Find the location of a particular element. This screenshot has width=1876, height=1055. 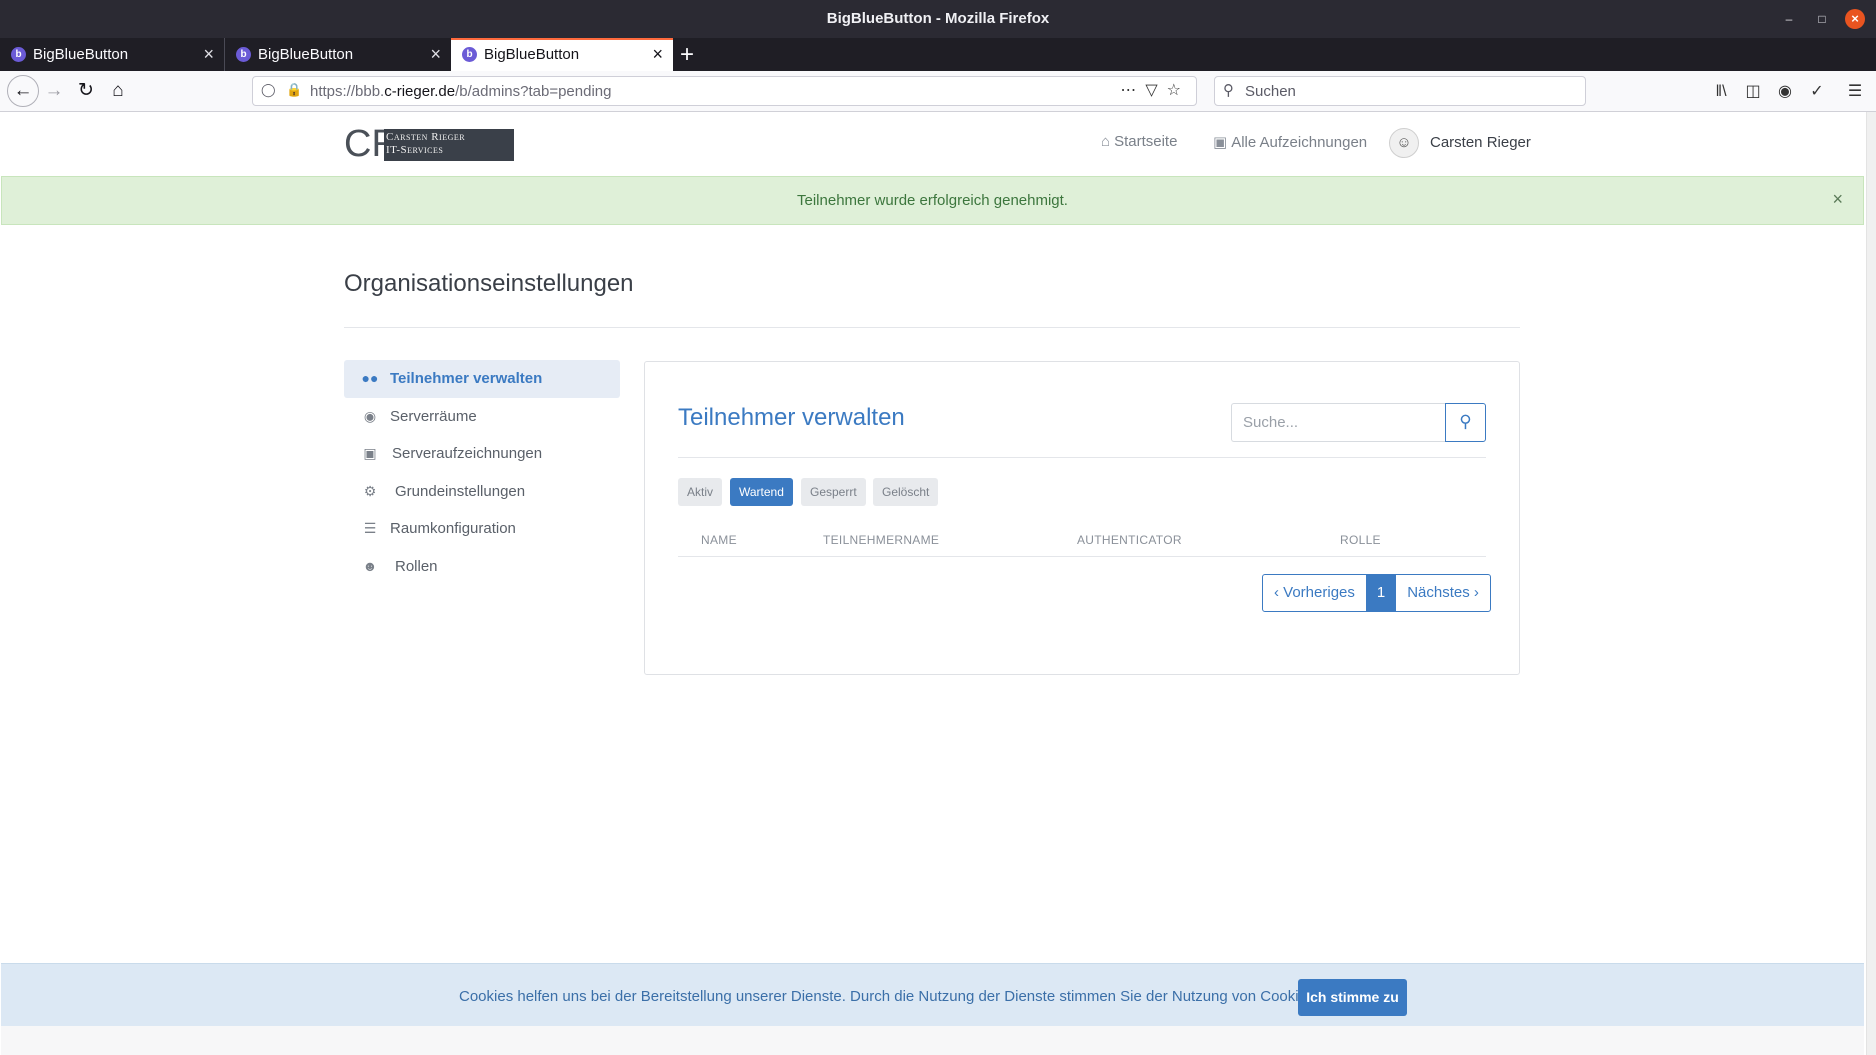

tracking-shield-icon: ◯ is located at coordinates (268, 90).